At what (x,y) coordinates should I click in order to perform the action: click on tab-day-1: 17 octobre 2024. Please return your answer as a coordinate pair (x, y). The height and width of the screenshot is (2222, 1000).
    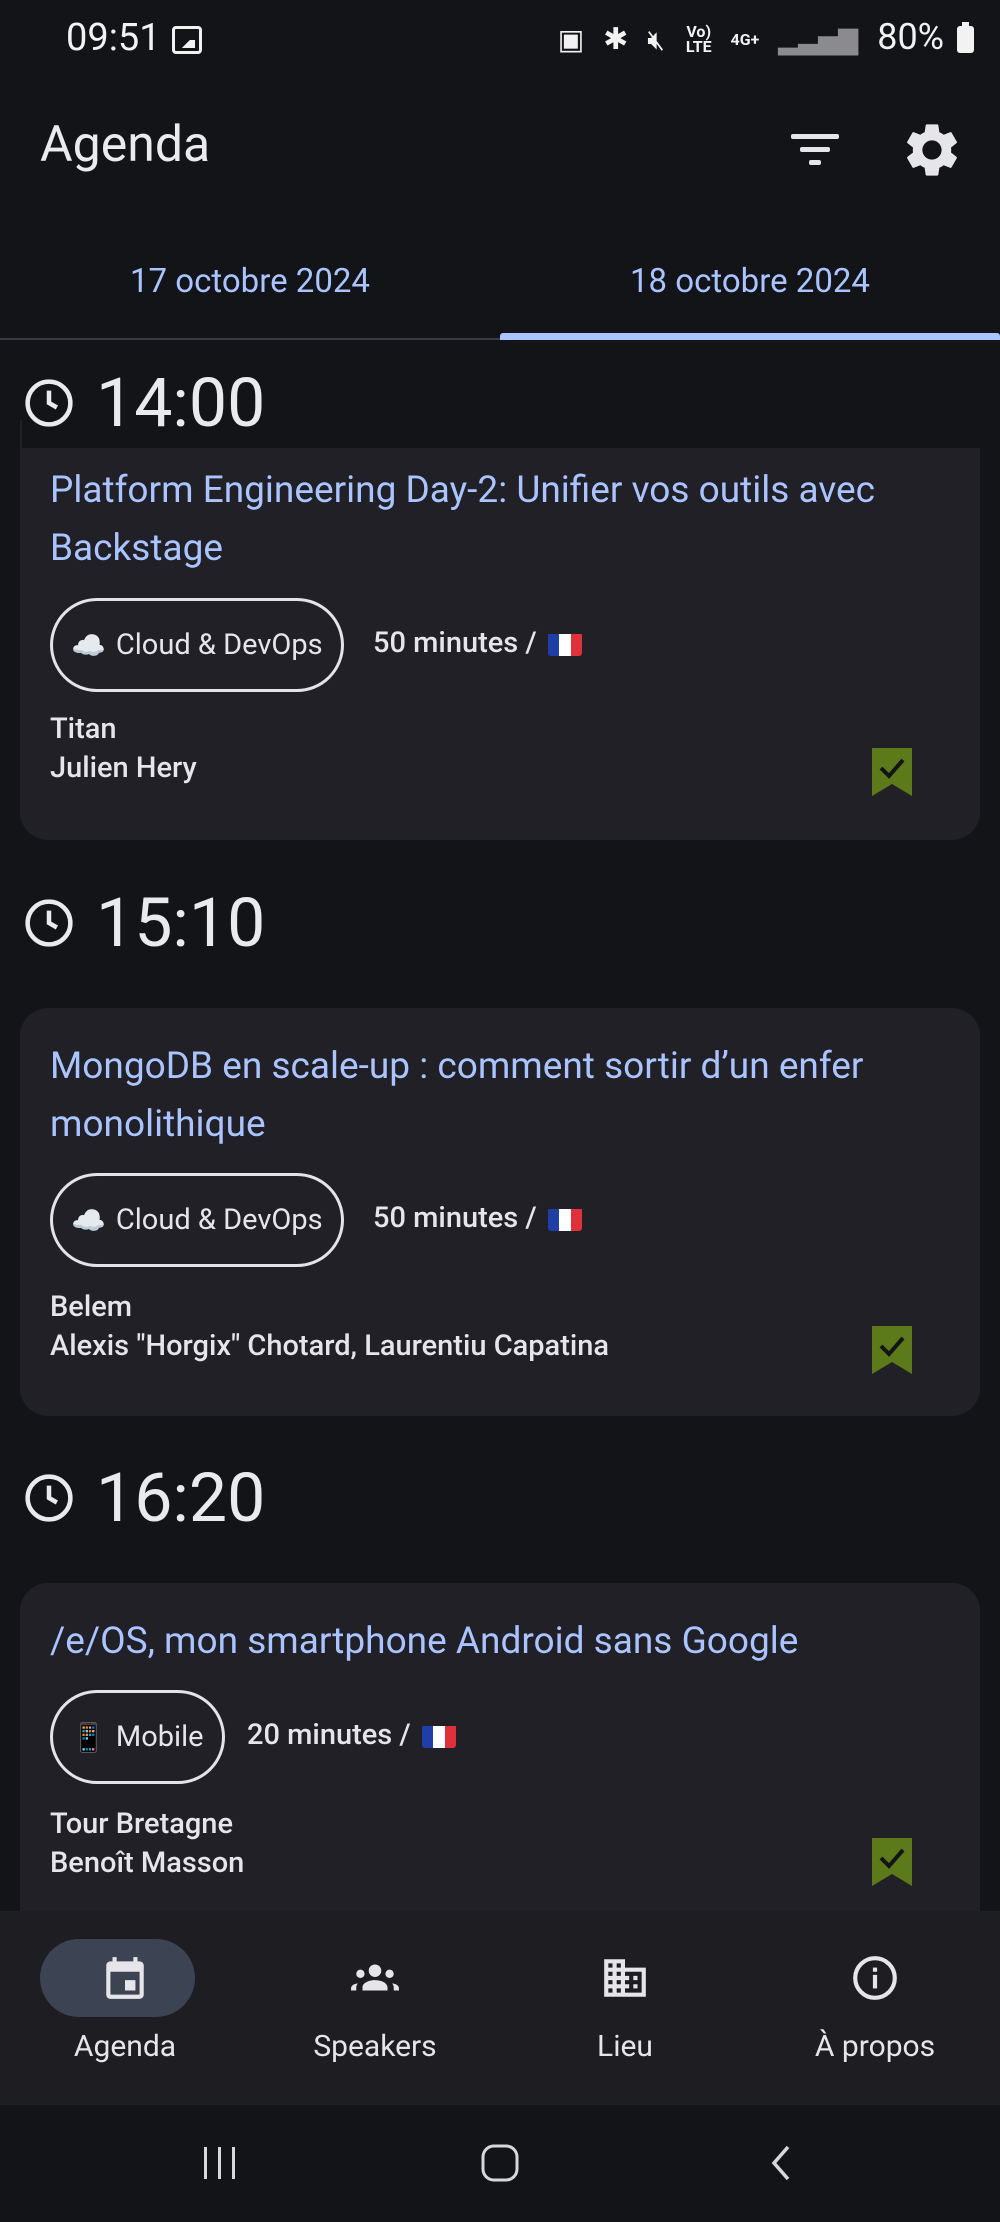
    Looking at the image, I should click on (250, 290).